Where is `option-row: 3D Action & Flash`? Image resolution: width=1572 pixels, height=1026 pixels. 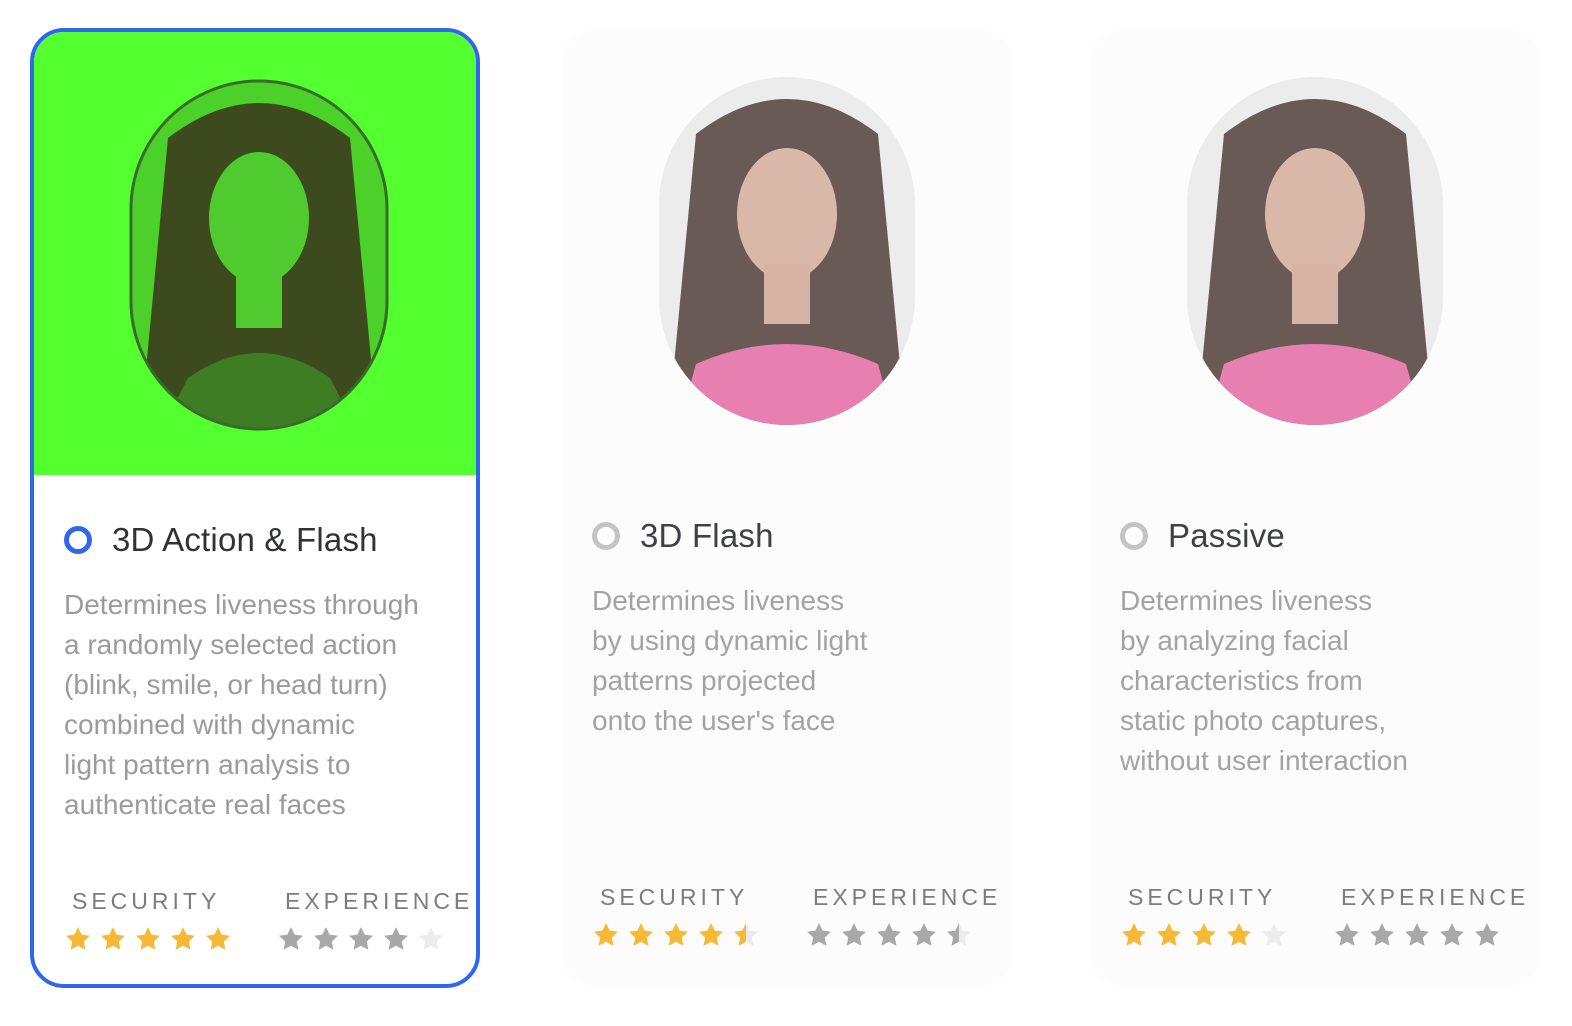 option-row: 3D Action & Flash is located at coordinates (221, 540).